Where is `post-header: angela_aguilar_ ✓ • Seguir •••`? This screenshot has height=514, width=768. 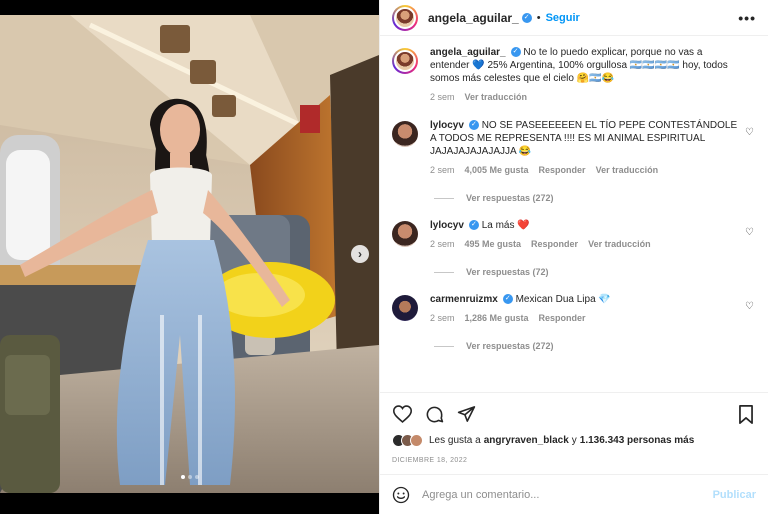
post-header: angela_aguilar_ ✓ • Seguir ••• is located at coordinates (574, 18).